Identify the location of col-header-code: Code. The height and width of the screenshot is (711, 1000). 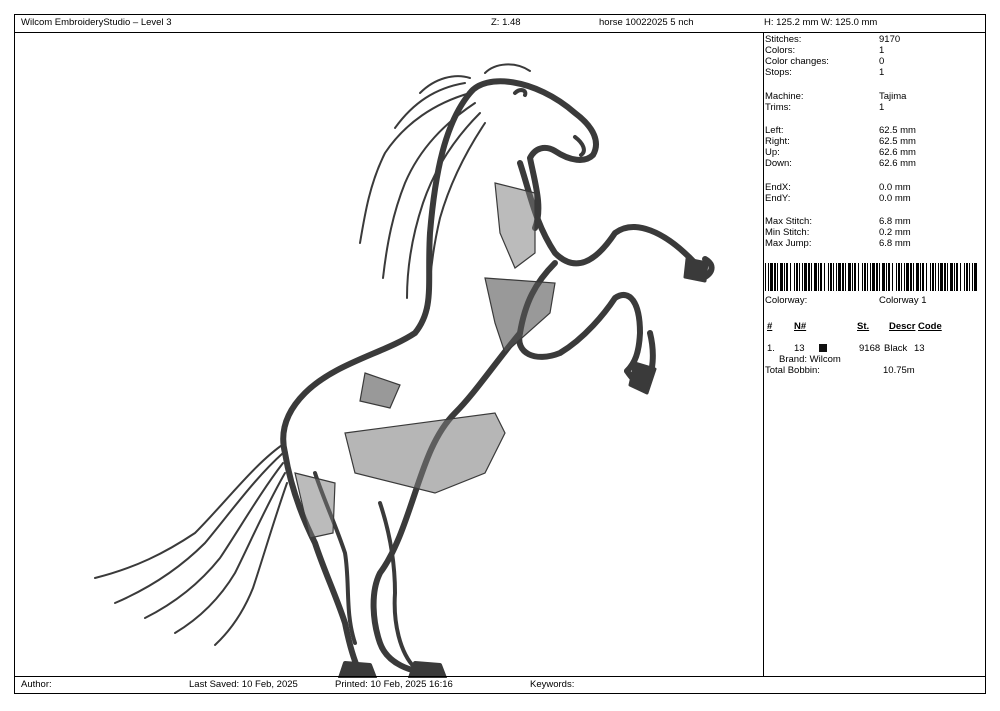
(930, 326).